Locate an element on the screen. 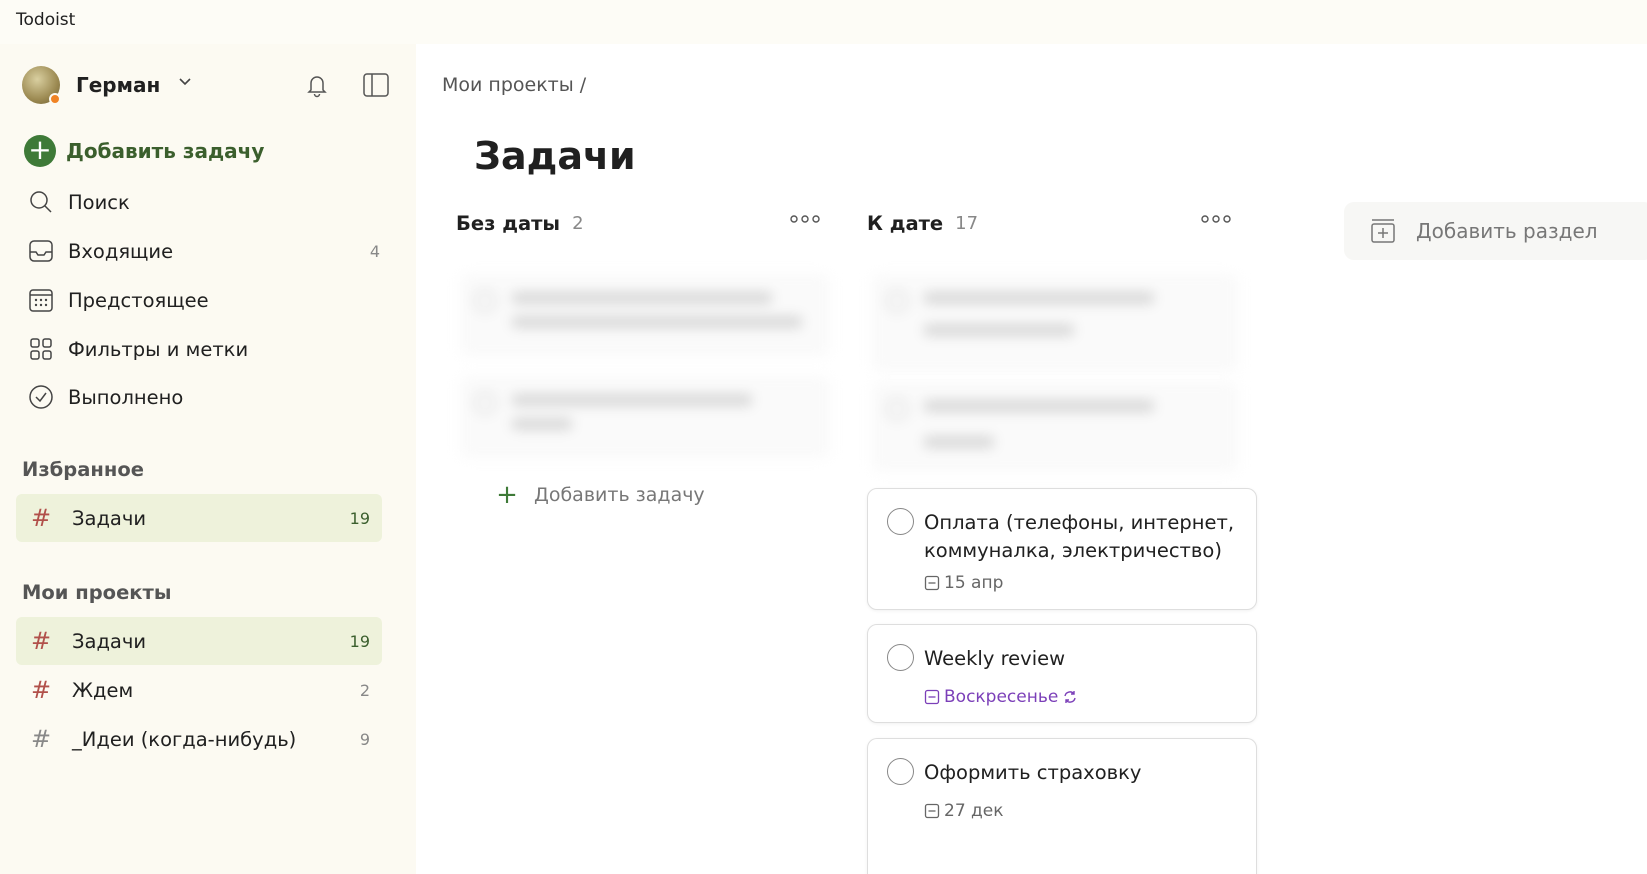  task-title: Оформить страховку is located at coordinates (1033, 772).